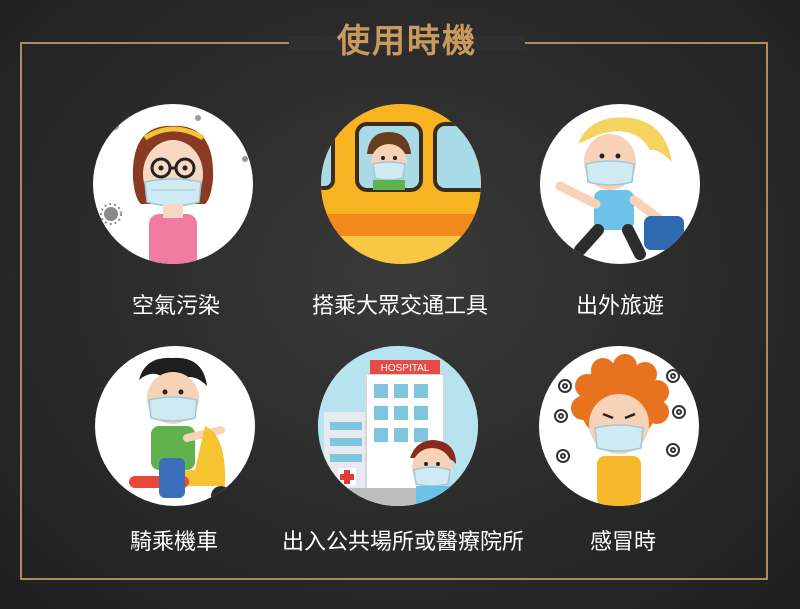 Image resolution: width=800 pixels, height=609 pixels. I want to click on usage-item-travel, so click(620, 184).